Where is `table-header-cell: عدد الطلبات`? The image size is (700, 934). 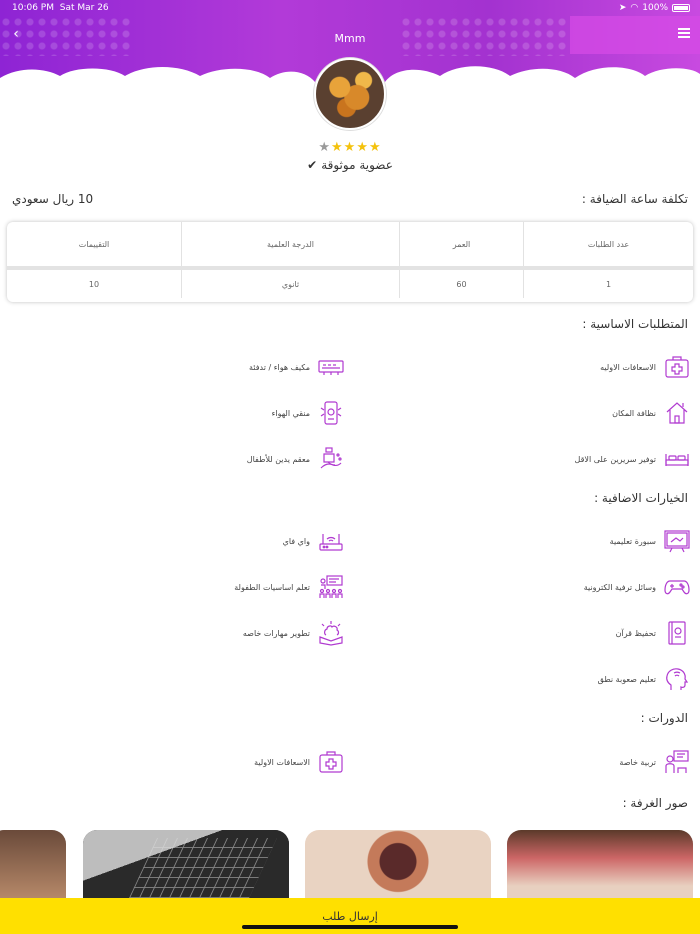 table-header-cell: عدد الطلبات is located at coordinates (608, 244).